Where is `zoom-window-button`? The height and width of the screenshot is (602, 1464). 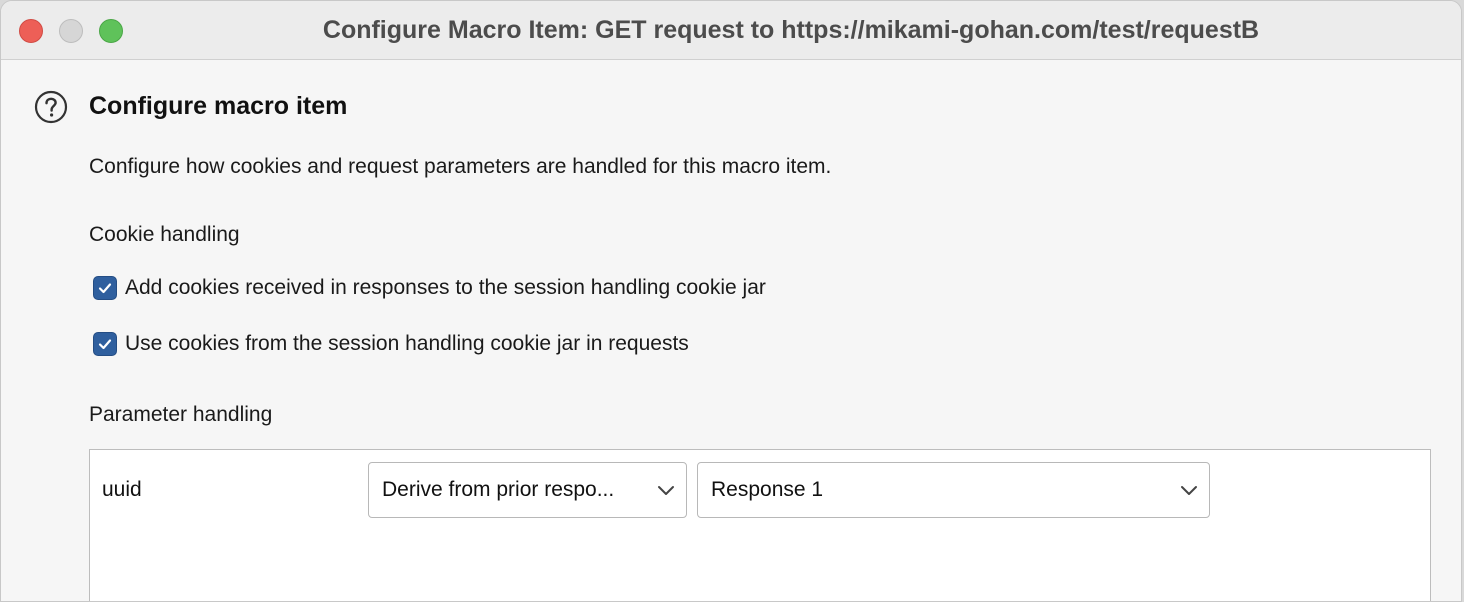 zoom-window-button is located at coordinates (111, 31).